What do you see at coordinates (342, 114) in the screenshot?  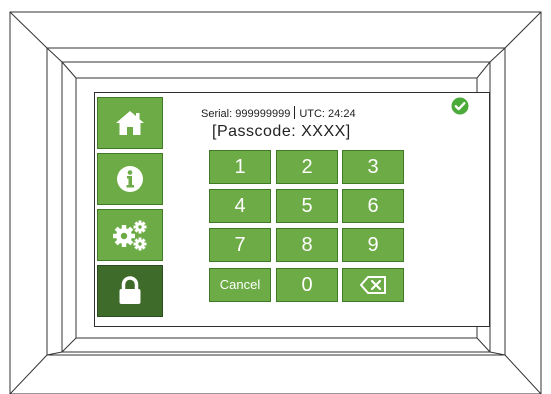 I see `utc-value: 24:24` at bounding box center [342, 114].